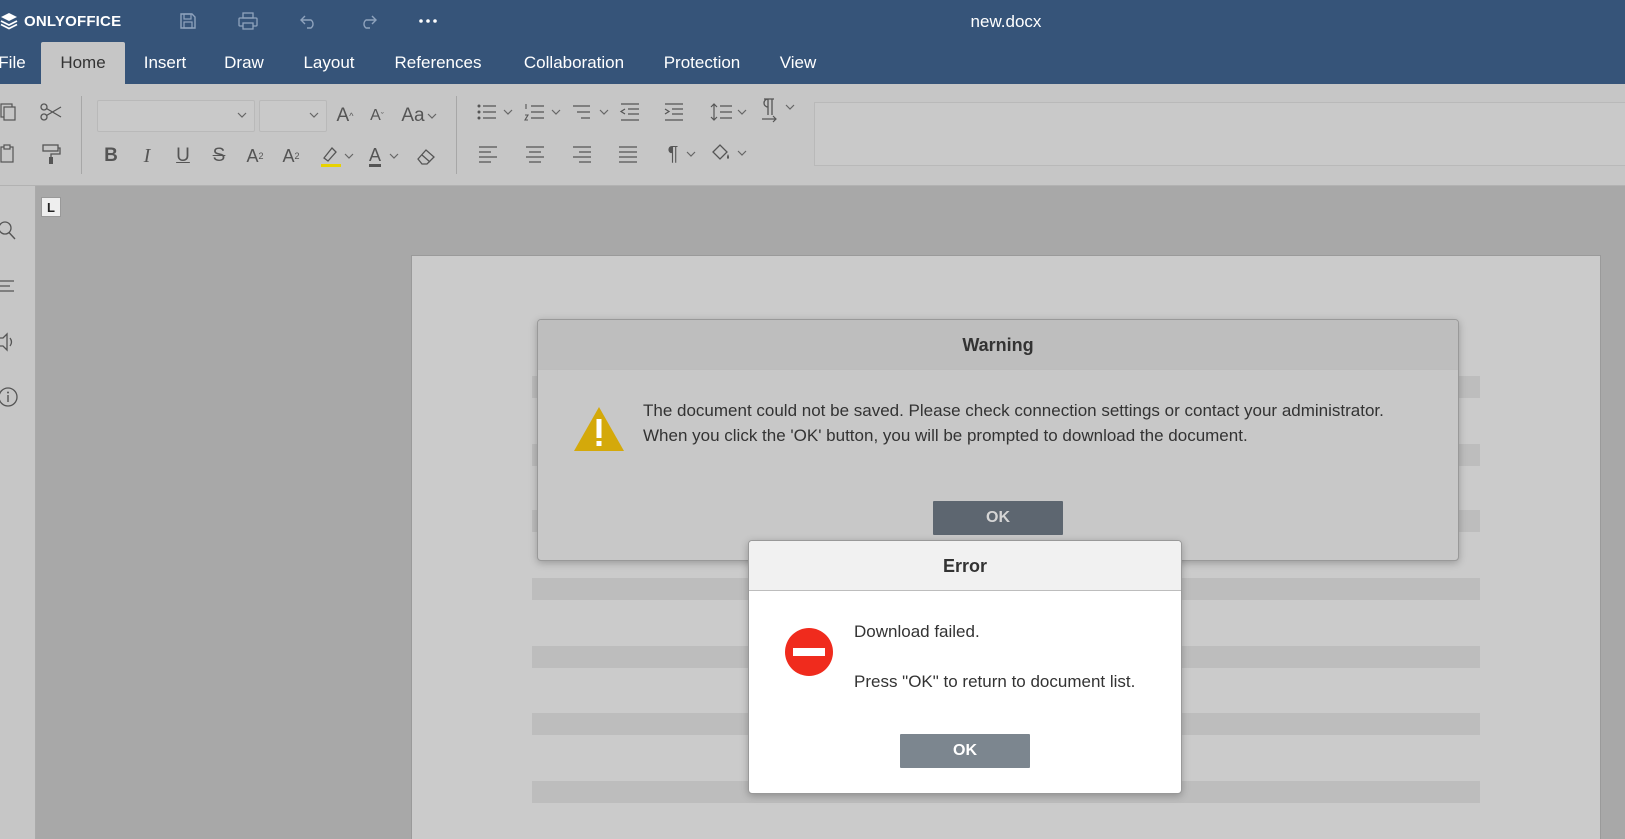  I want to click on font-name-select, so click(176, 116).